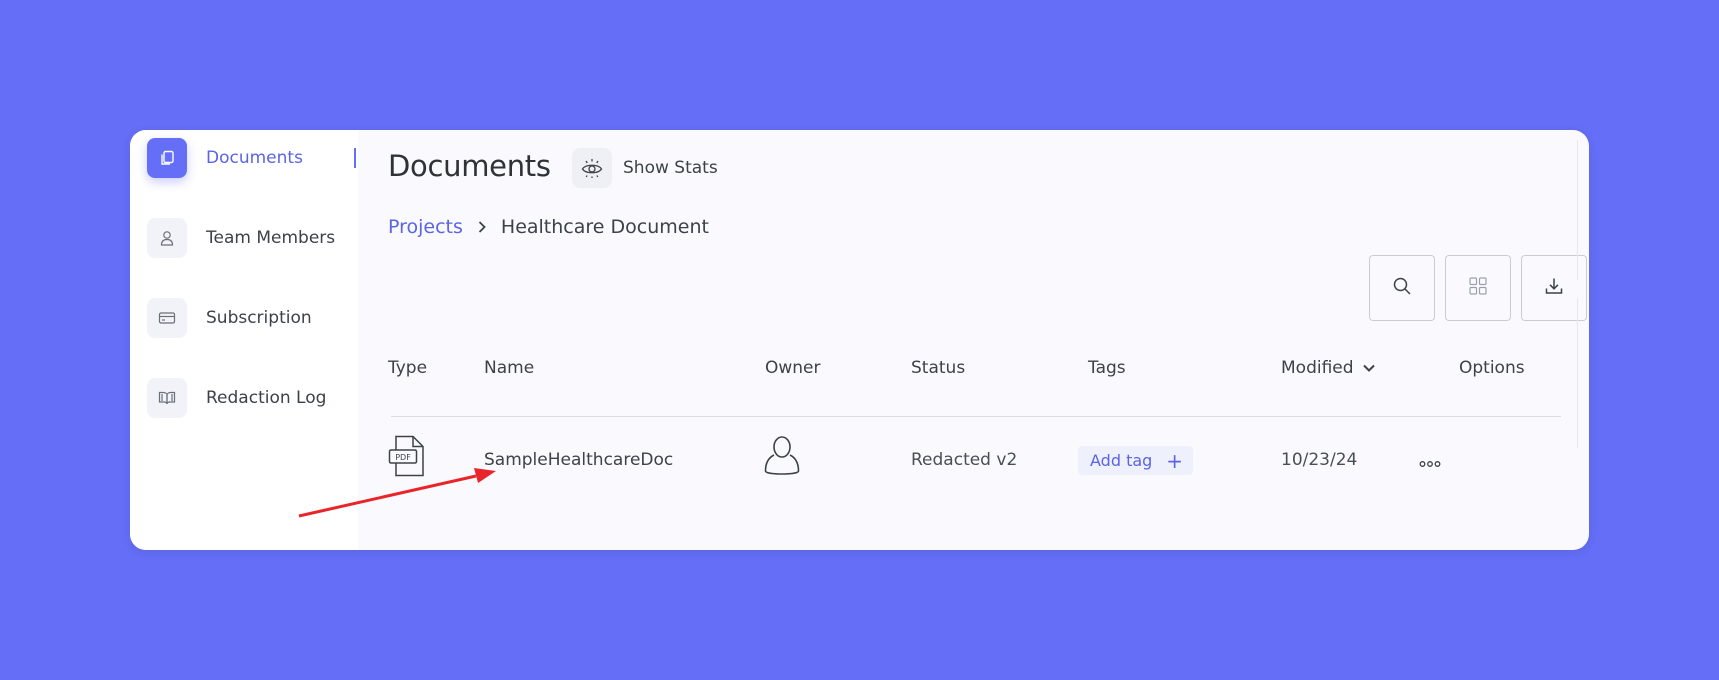  I want to click on show-stats-button: Show Stats, so click(645, 168).